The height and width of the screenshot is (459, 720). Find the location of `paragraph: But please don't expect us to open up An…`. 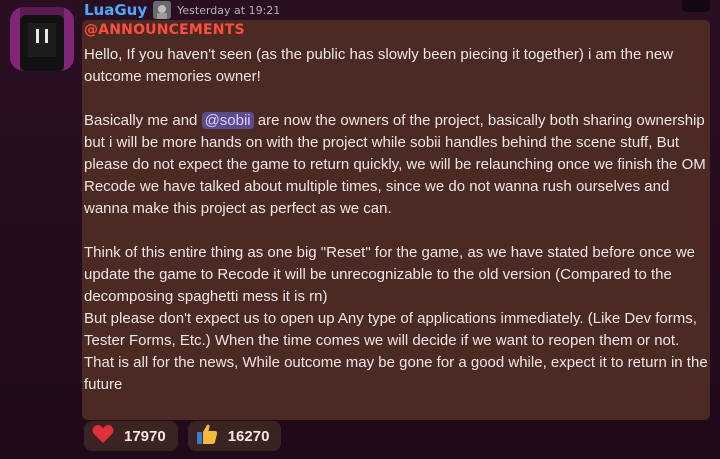

paragraph: But please don't expect us to open up An… is located at coordinates (390, 329).